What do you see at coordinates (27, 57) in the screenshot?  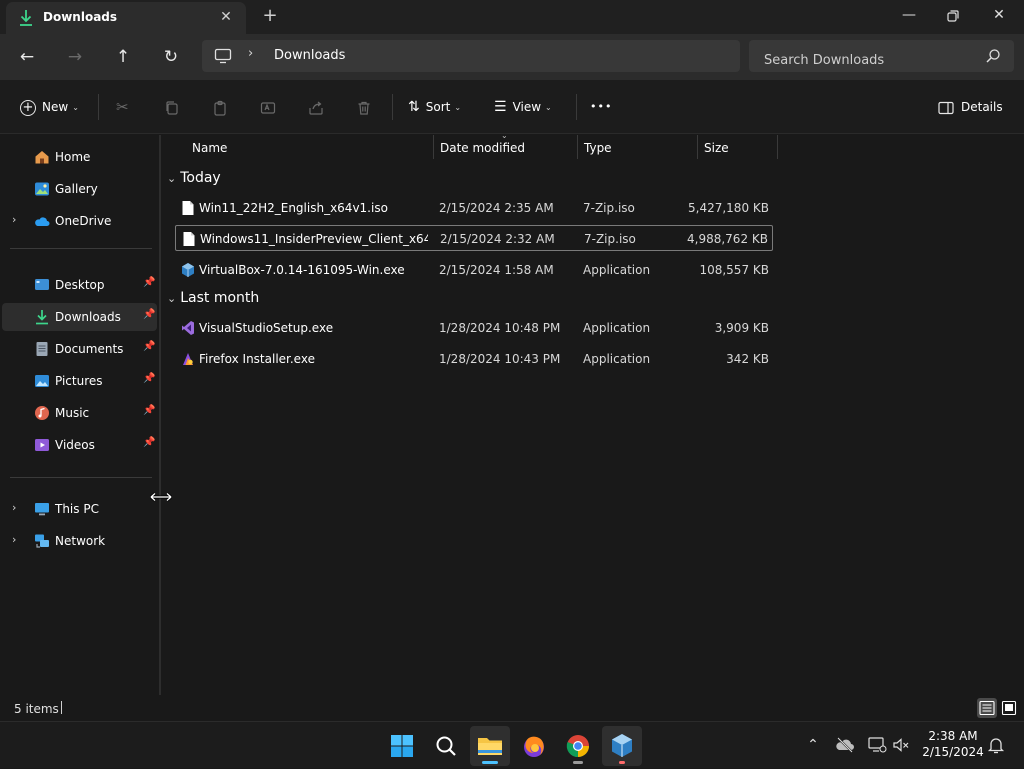 I see `back-icon: ←` at bounding box center [27, 57].